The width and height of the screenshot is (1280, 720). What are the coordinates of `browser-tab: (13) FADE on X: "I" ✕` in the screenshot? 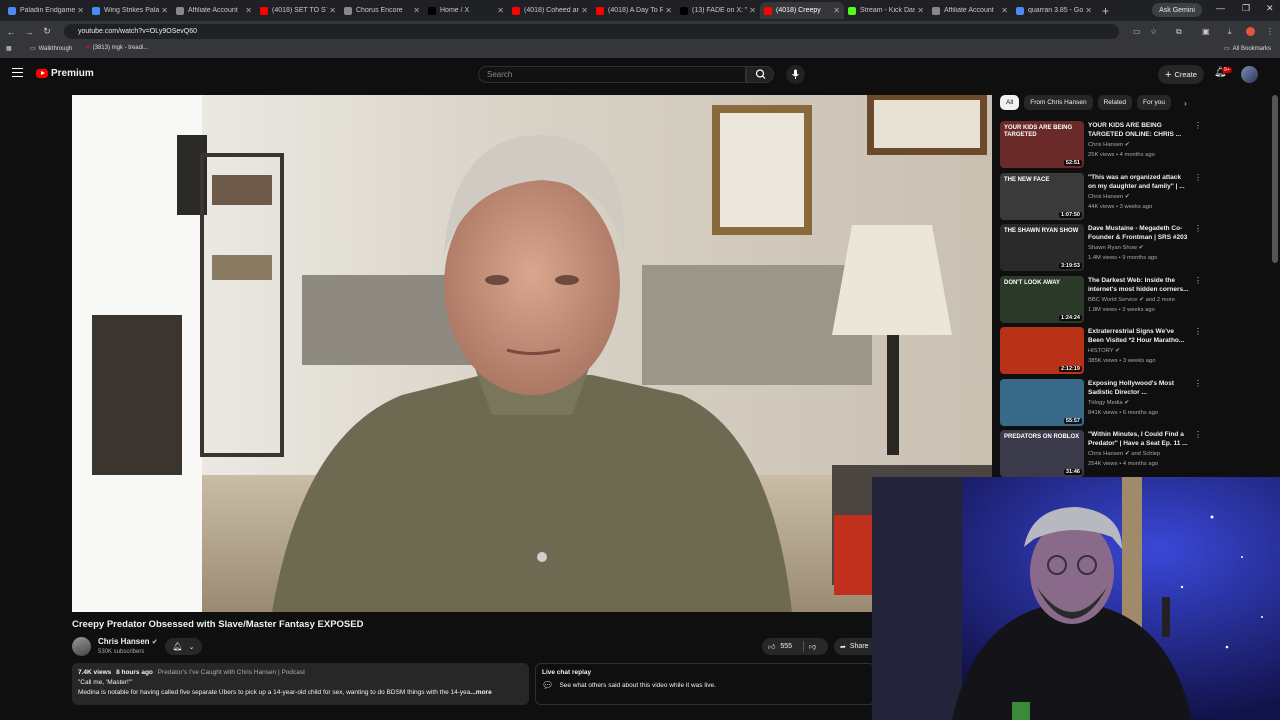 It's located at (718, 10).